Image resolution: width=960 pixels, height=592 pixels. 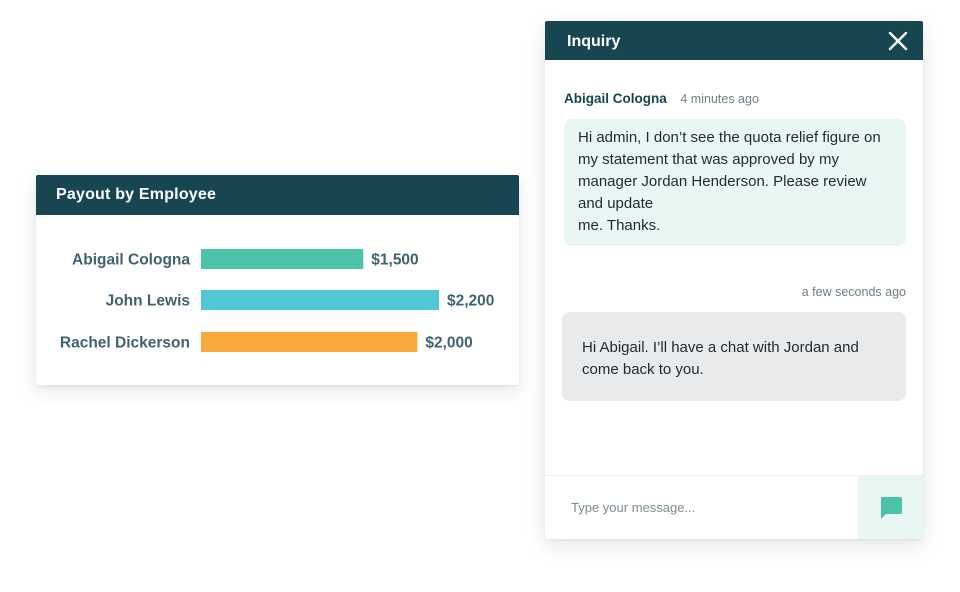 What do you see at coordinates (701, 507) in the screenshot?
I see `message-input` at bounding box center [701, 507].